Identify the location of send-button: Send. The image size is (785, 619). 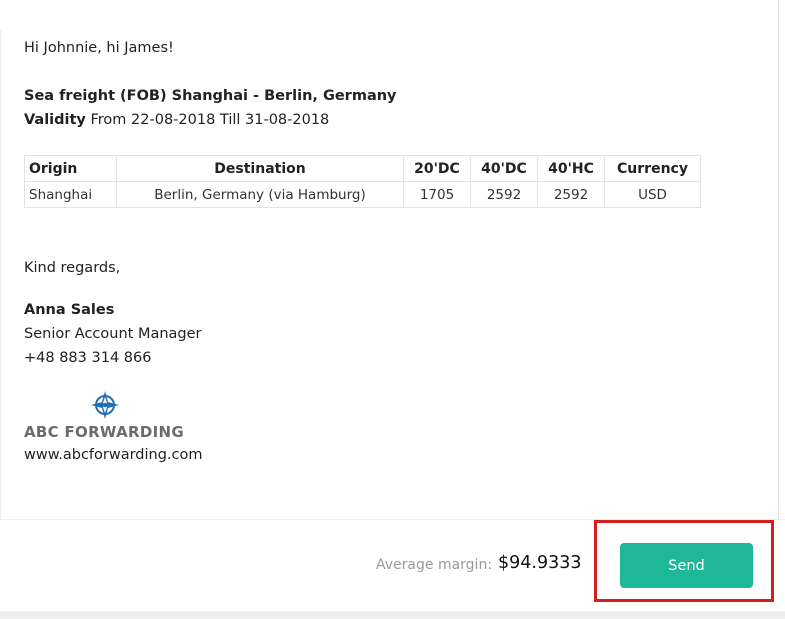
(686, 565).